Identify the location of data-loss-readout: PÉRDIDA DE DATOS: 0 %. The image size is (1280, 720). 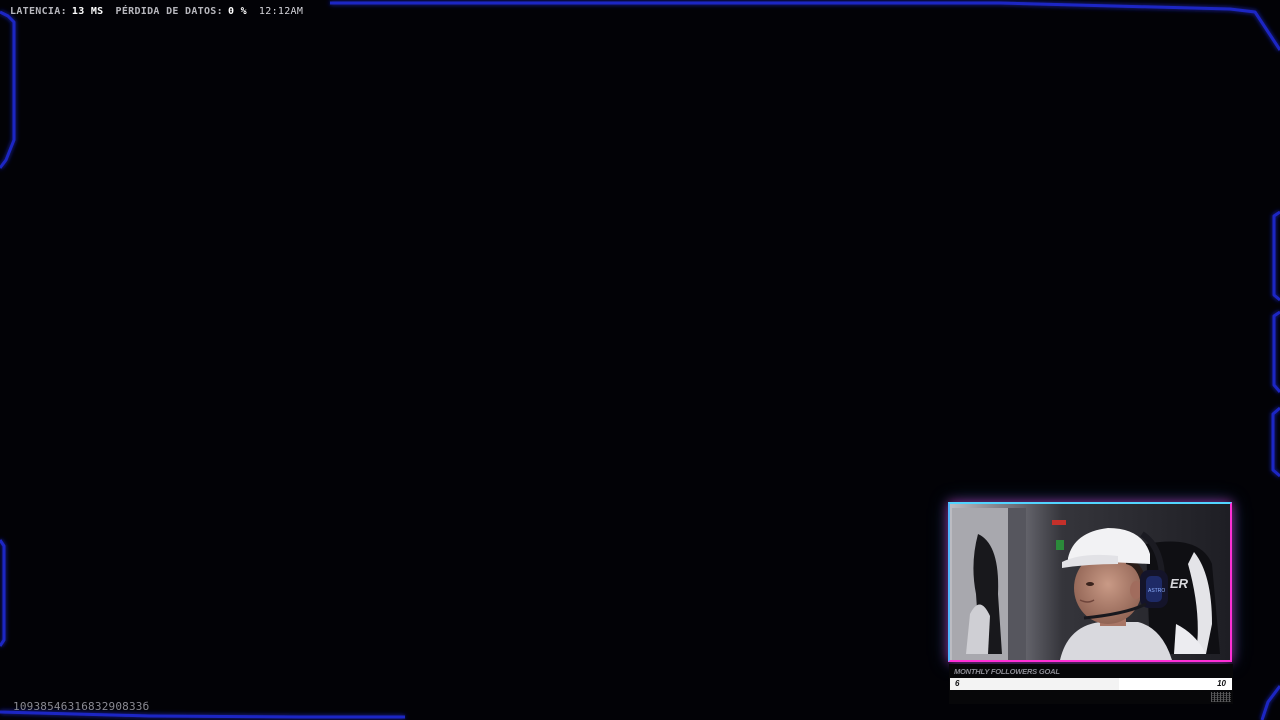
(181, 11).